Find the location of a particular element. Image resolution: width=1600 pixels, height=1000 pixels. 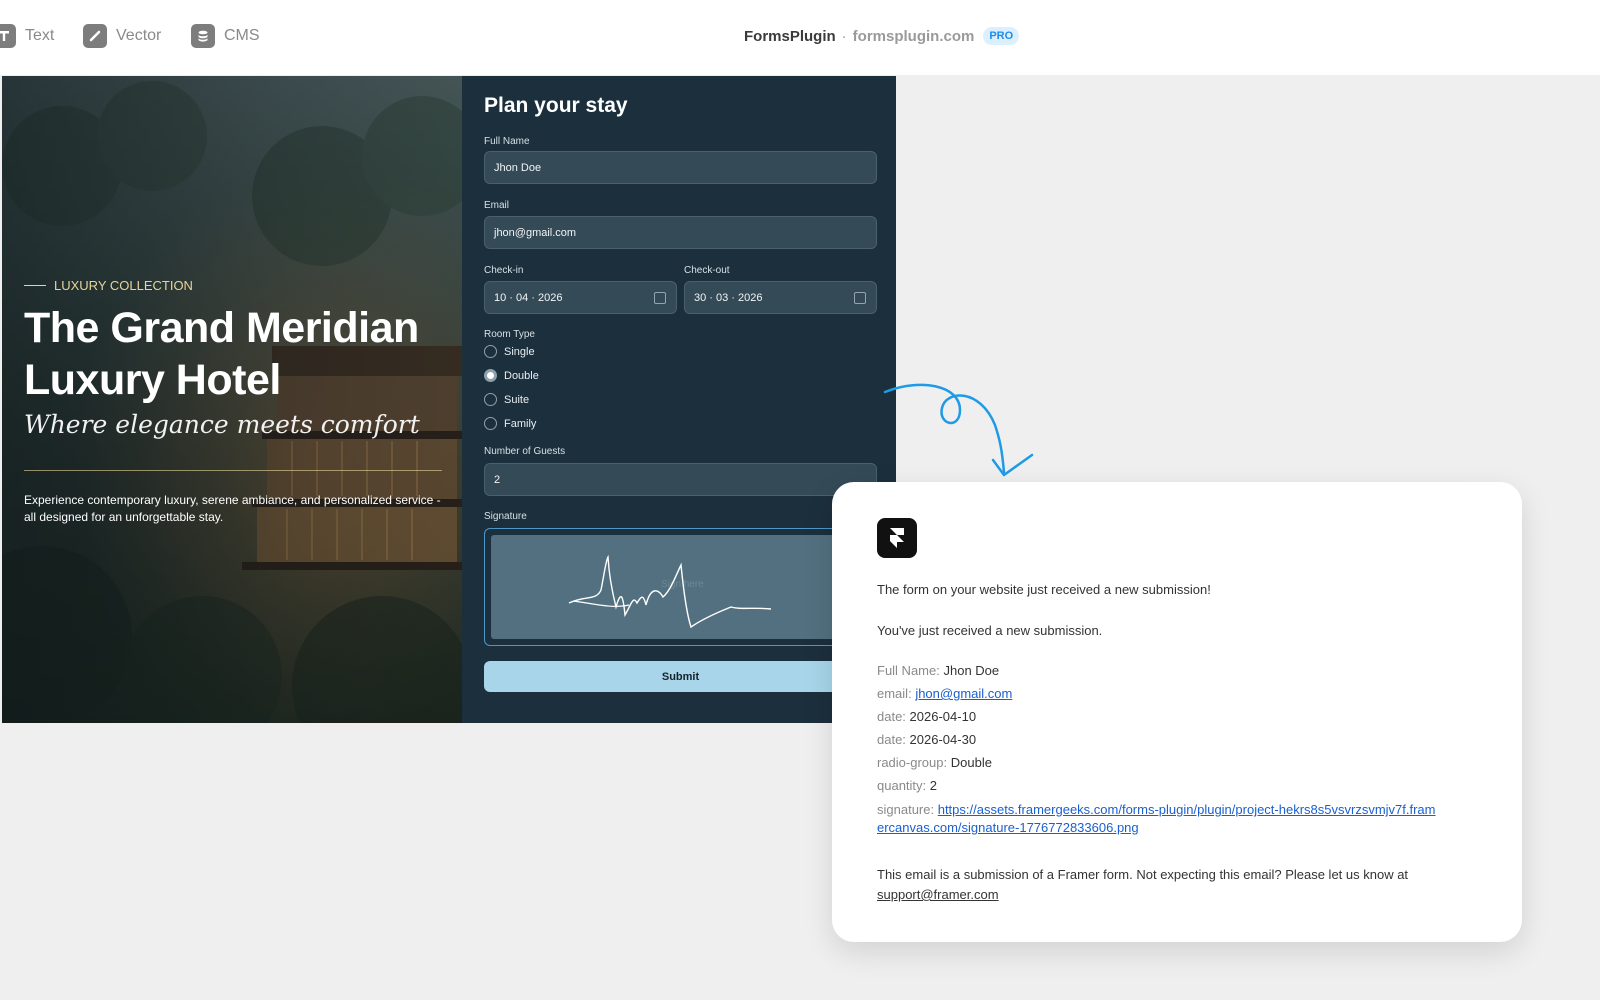

email-link: jhon@gmail.com is located at coordinates (963, 693).